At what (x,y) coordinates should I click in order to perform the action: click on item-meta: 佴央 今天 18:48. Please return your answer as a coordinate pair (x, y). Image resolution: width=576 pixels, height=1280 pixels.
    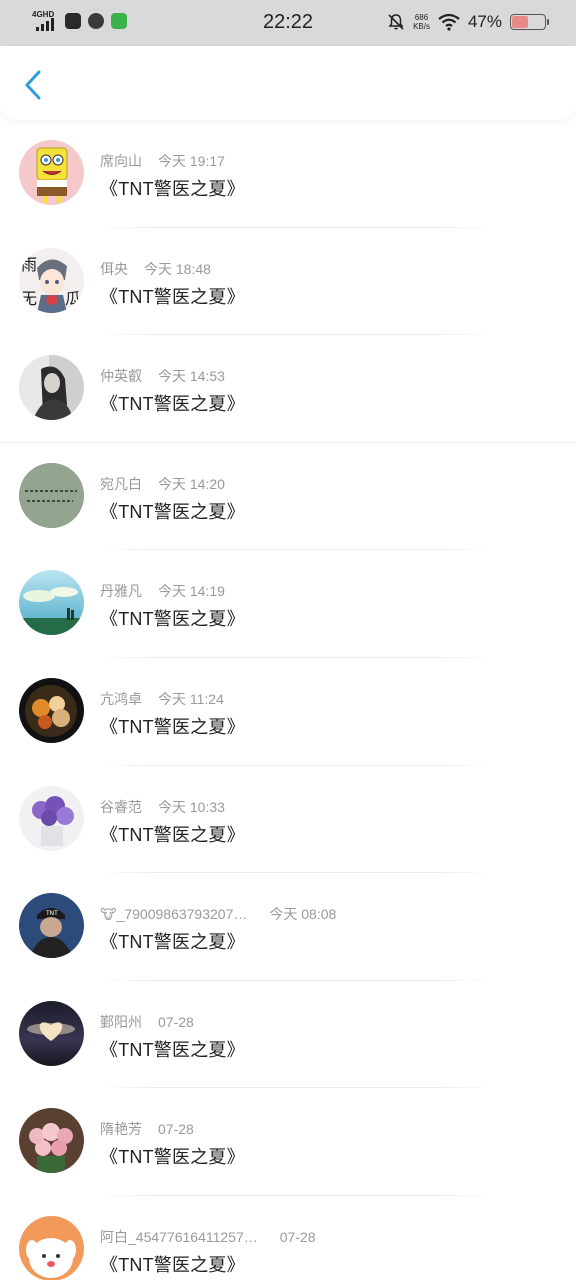
    Looking at the image, I should click on (155, 269).